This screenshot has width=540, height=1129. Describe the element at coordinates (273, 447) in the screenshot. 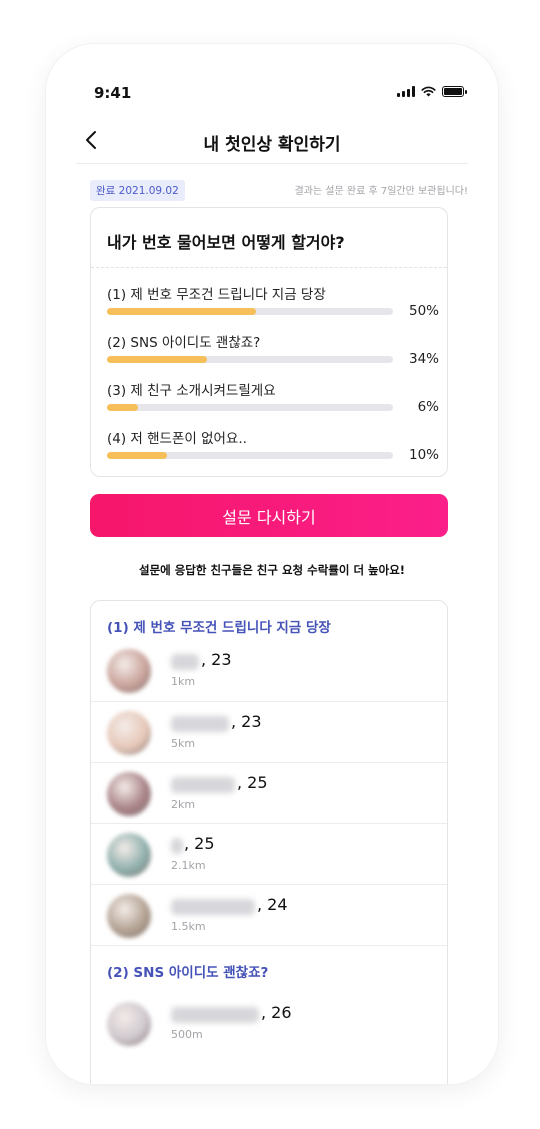

I see `survey-option-4: (4) 저 핸드폰이 없어요.. 10%` at that location.